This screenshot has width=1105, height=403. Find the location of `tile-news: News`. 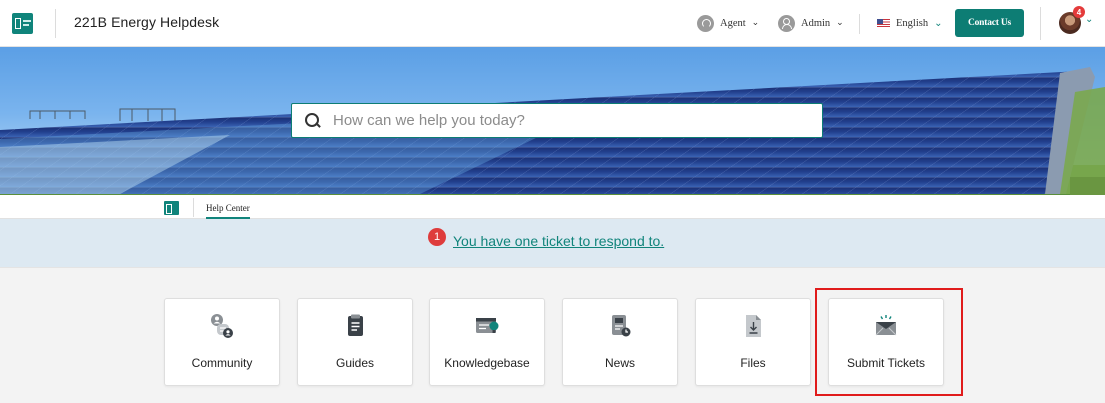

tile-news: News is located at coordinates (620, 342).